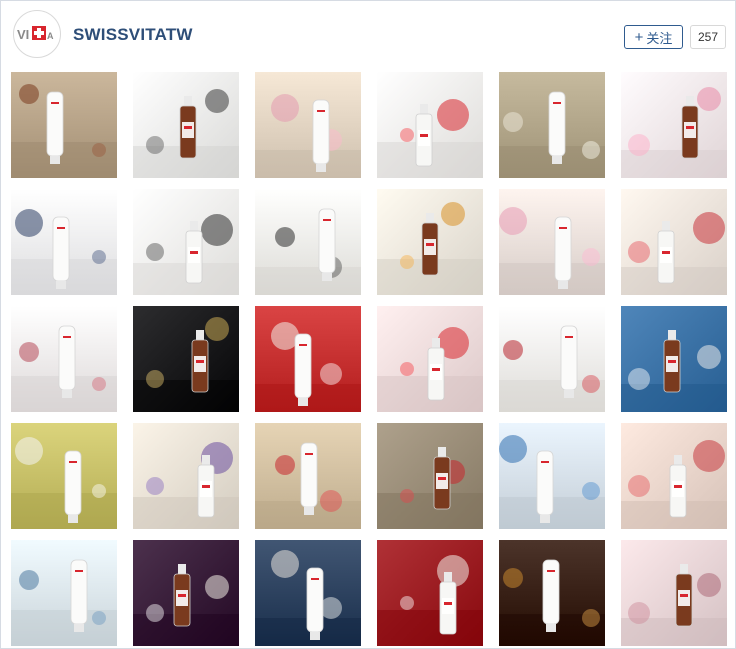 This screenshot has width=736, height=649. I want to click on avatar: VI A, so click(37, 34).